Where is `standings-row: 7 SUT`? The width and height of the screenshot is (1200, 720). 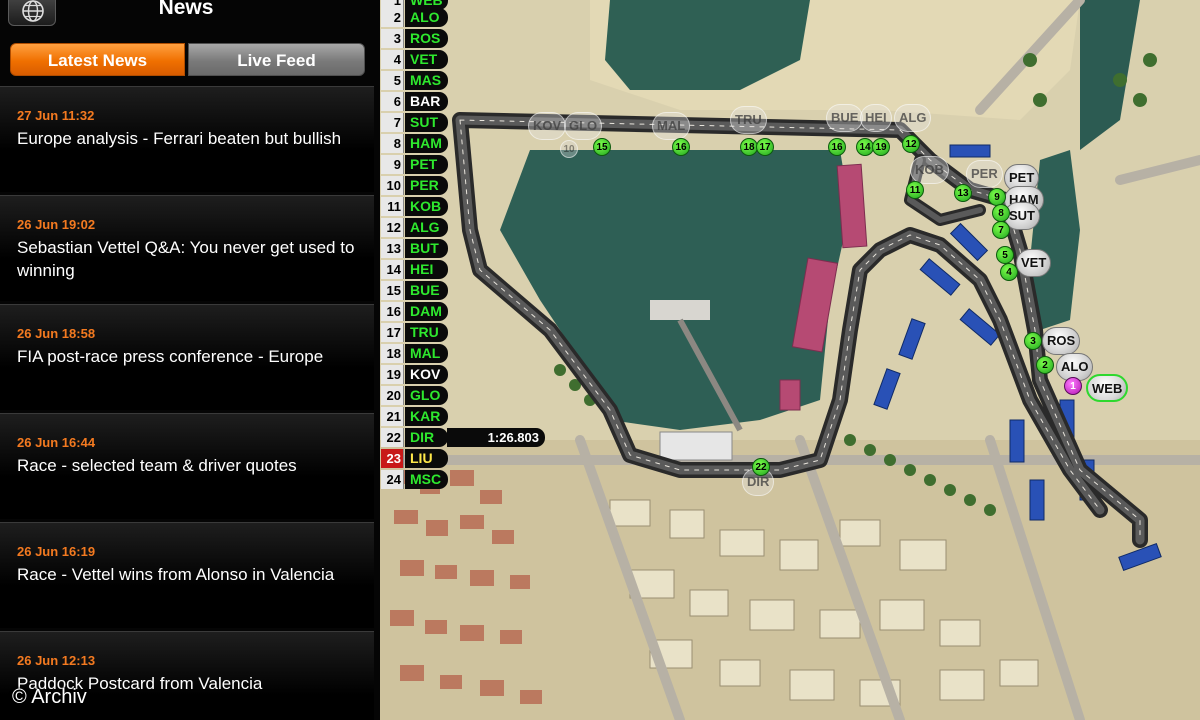
standings-row: 7 SUT is located at coordinates (466, 122).